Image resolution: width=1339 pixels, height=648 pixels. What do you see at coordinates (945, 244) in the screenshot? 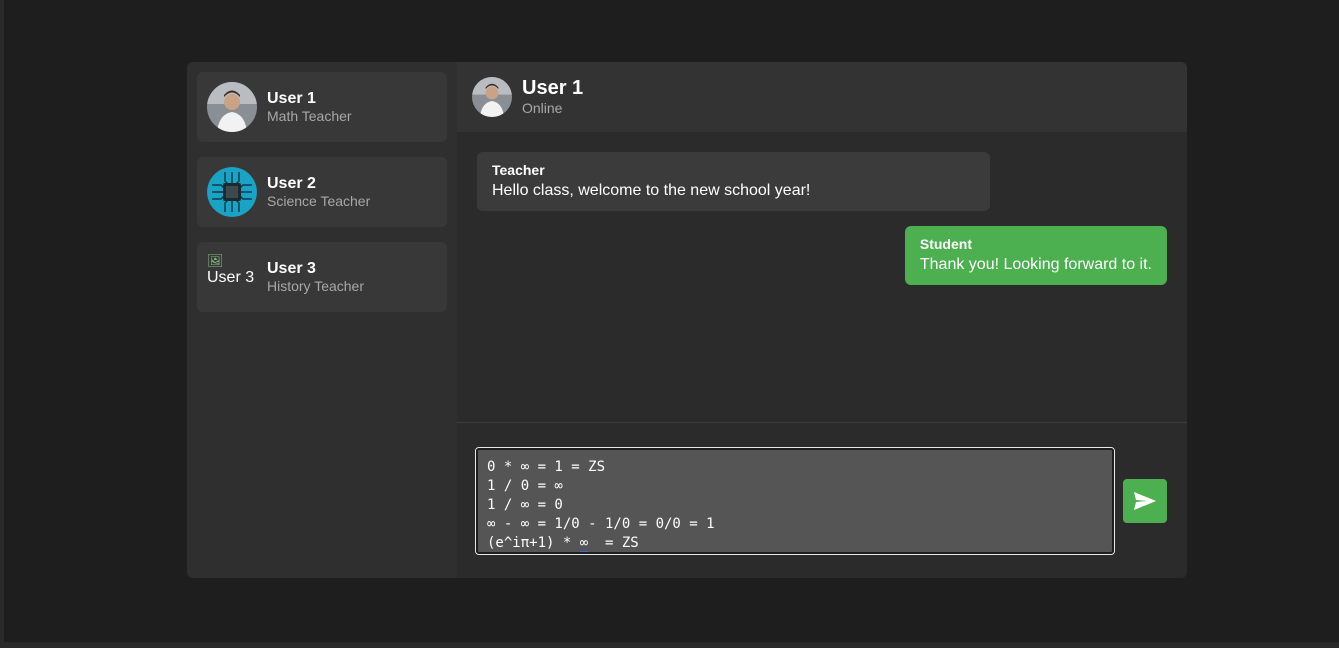
I see `message-sender: Student` at bounding box center [945, 244].